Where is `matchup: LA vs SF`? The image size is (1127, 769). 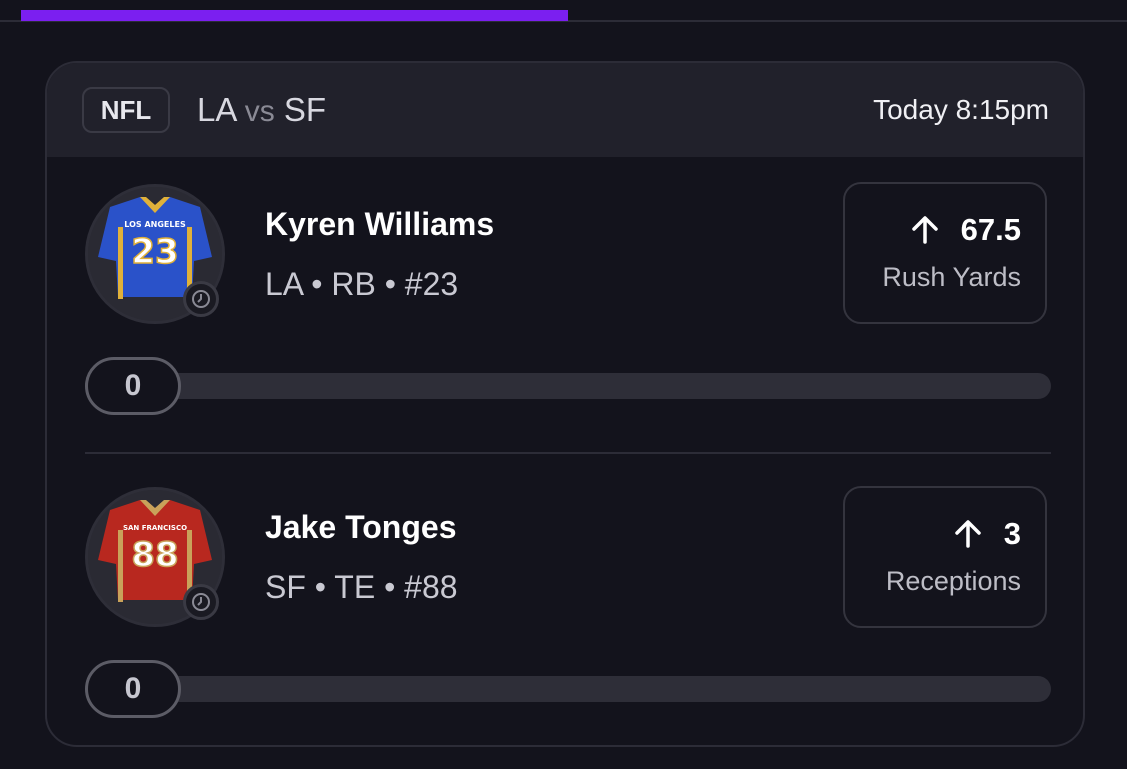
matchup: LA vs SF is located at coordinates (261, 110).